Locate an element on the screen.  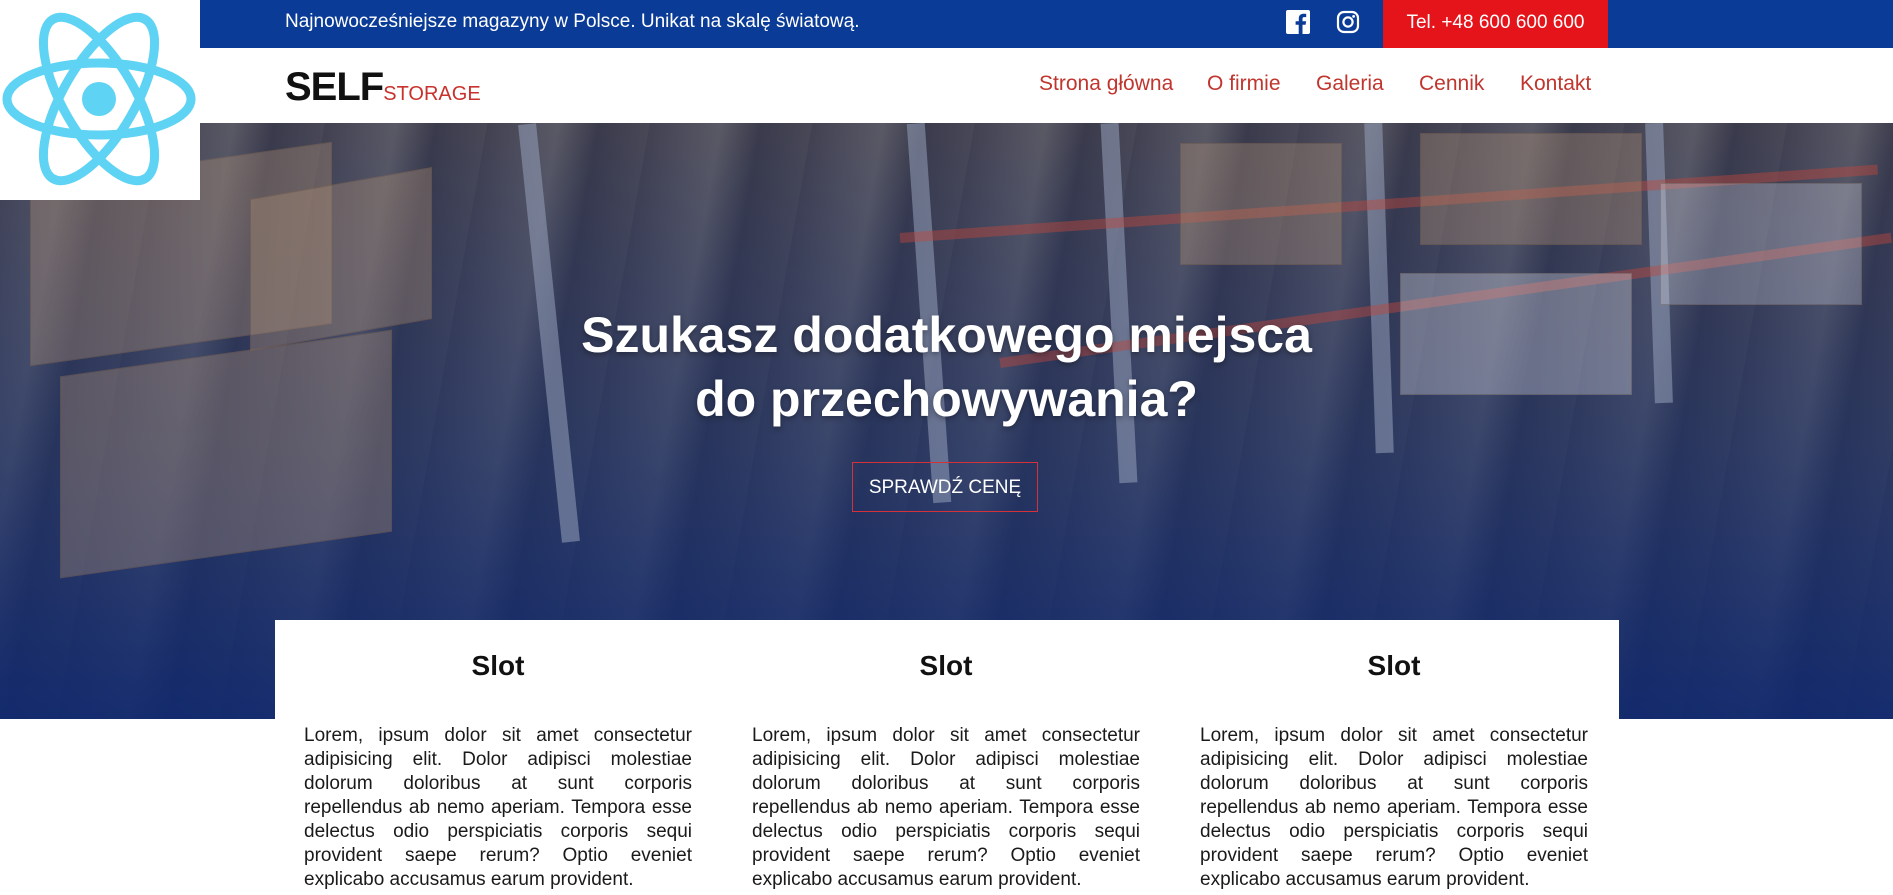
phone-button: Tel. +48 600 600 600 is located at coordinates (1495, 24).